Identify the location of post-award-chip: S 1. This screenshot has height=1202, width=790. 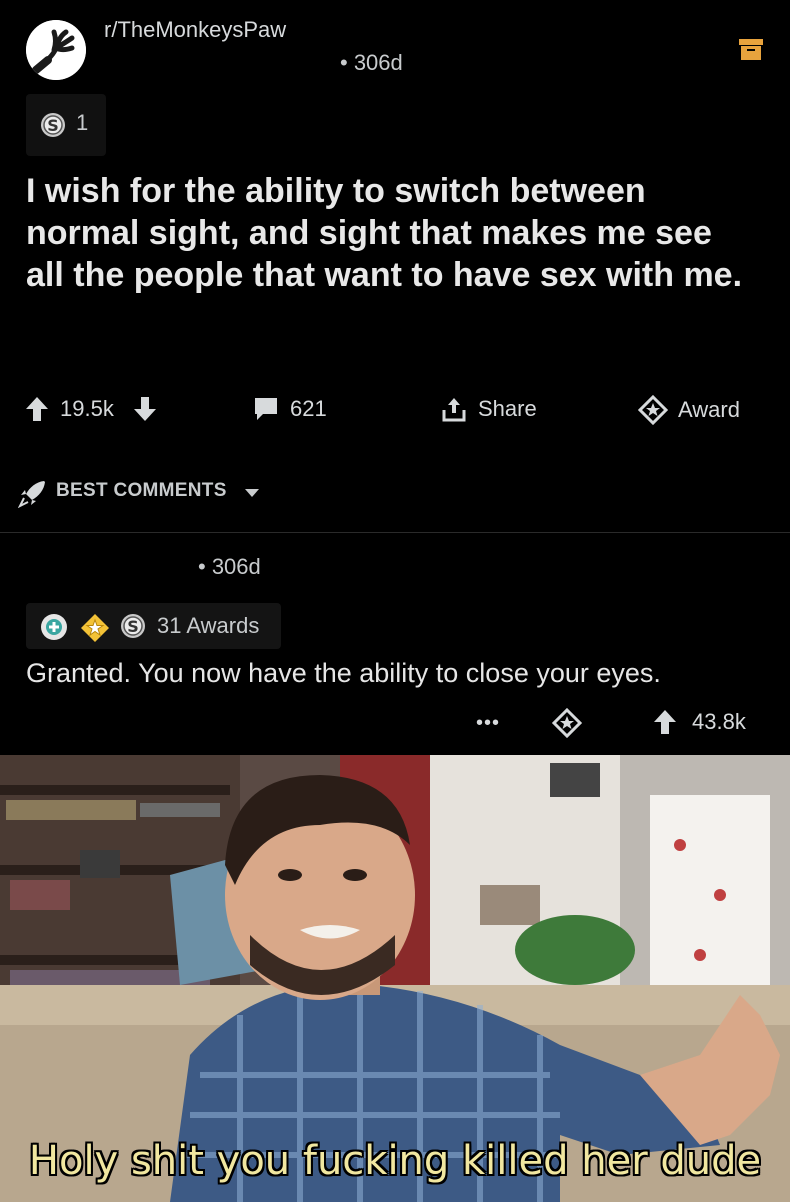
(66, 125).